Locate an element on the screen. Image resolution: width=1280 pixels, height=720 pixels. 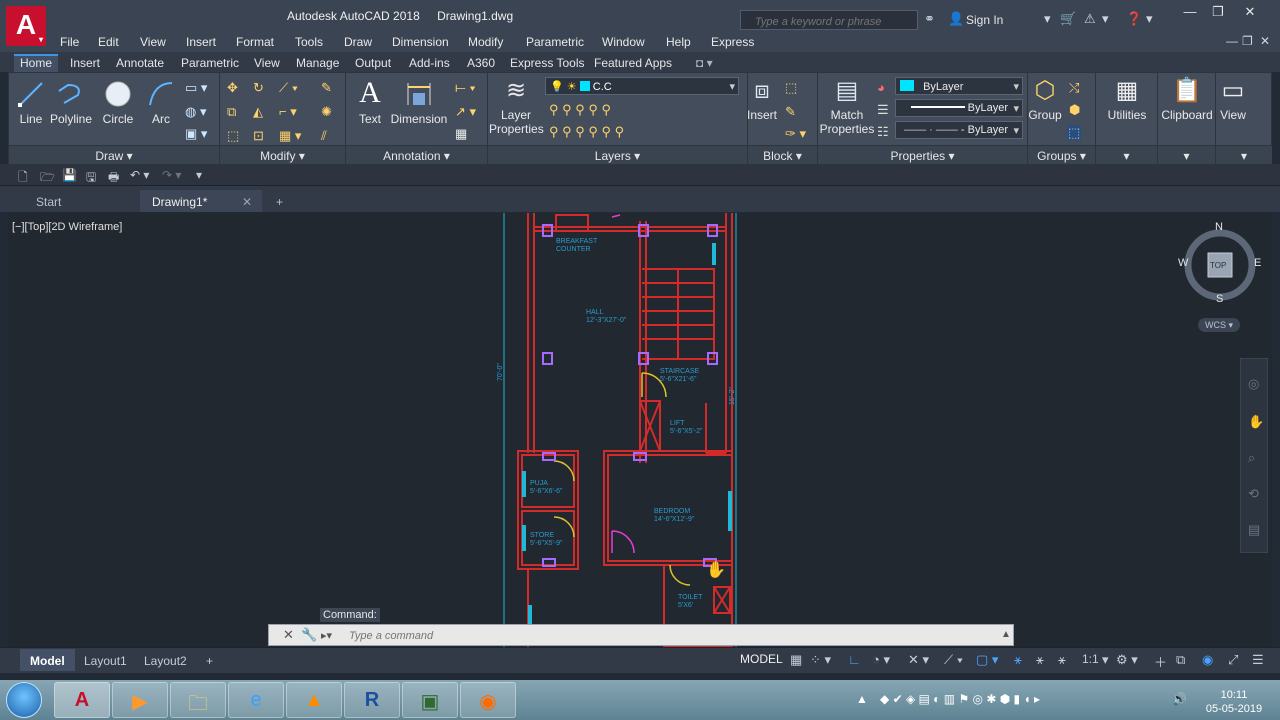
tab-manage: Manage is located at coordinates (317, 63).